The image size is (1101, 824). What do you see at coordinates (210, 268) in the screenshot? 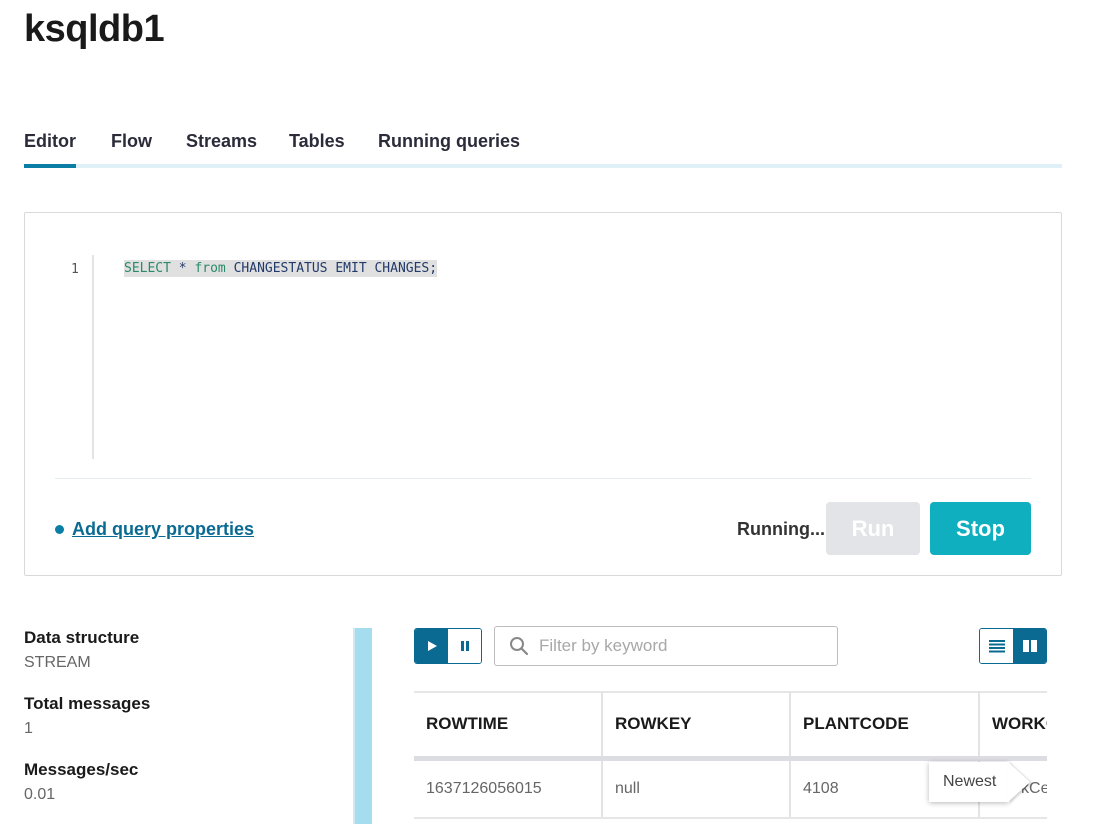
I see `code-keyword-from: from` at bounding box center [210, 268].